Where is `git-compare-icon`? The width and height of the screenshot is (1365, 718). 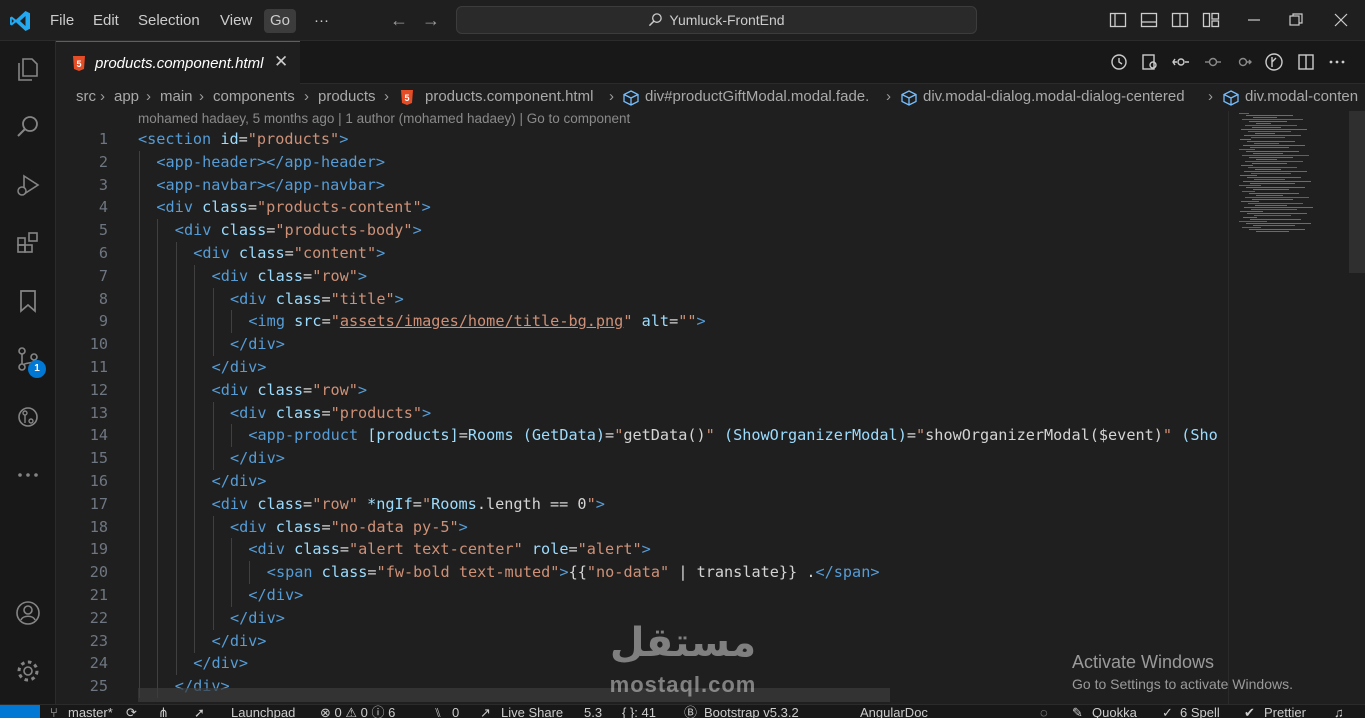
git-compare-icon is located at coordinates (1181, 62).